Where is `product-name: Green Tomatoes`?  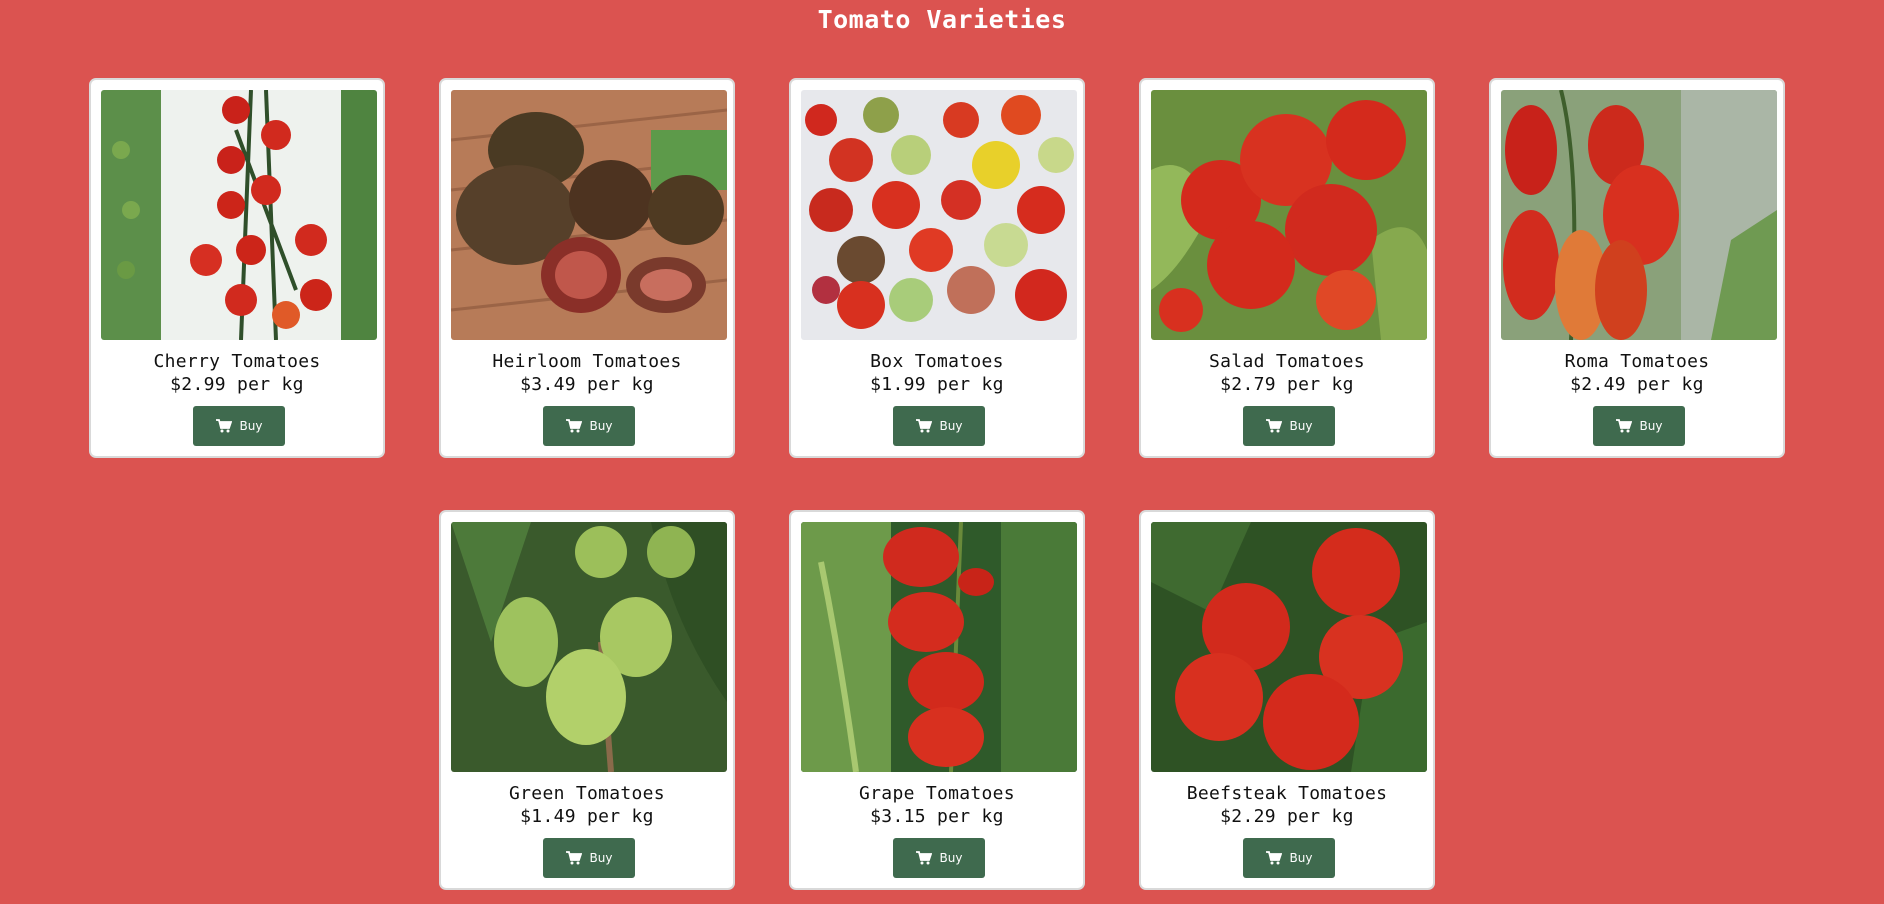
product-name: Green Tomatoes is located at coordinates (587, 793).